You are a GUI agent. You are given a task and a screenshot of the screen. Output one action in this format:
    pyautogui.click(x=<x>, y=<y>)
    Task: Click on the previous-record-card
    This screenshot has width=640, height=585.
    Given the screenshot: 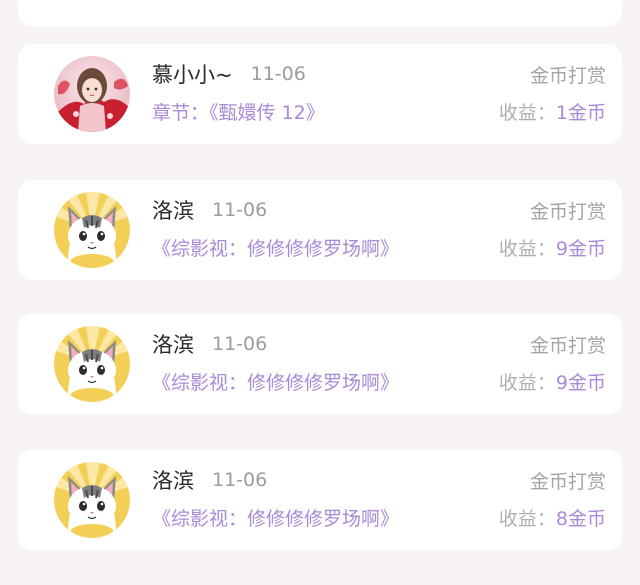 What is the action you would take?
    pyautogui.click(x=320, y=13)
    